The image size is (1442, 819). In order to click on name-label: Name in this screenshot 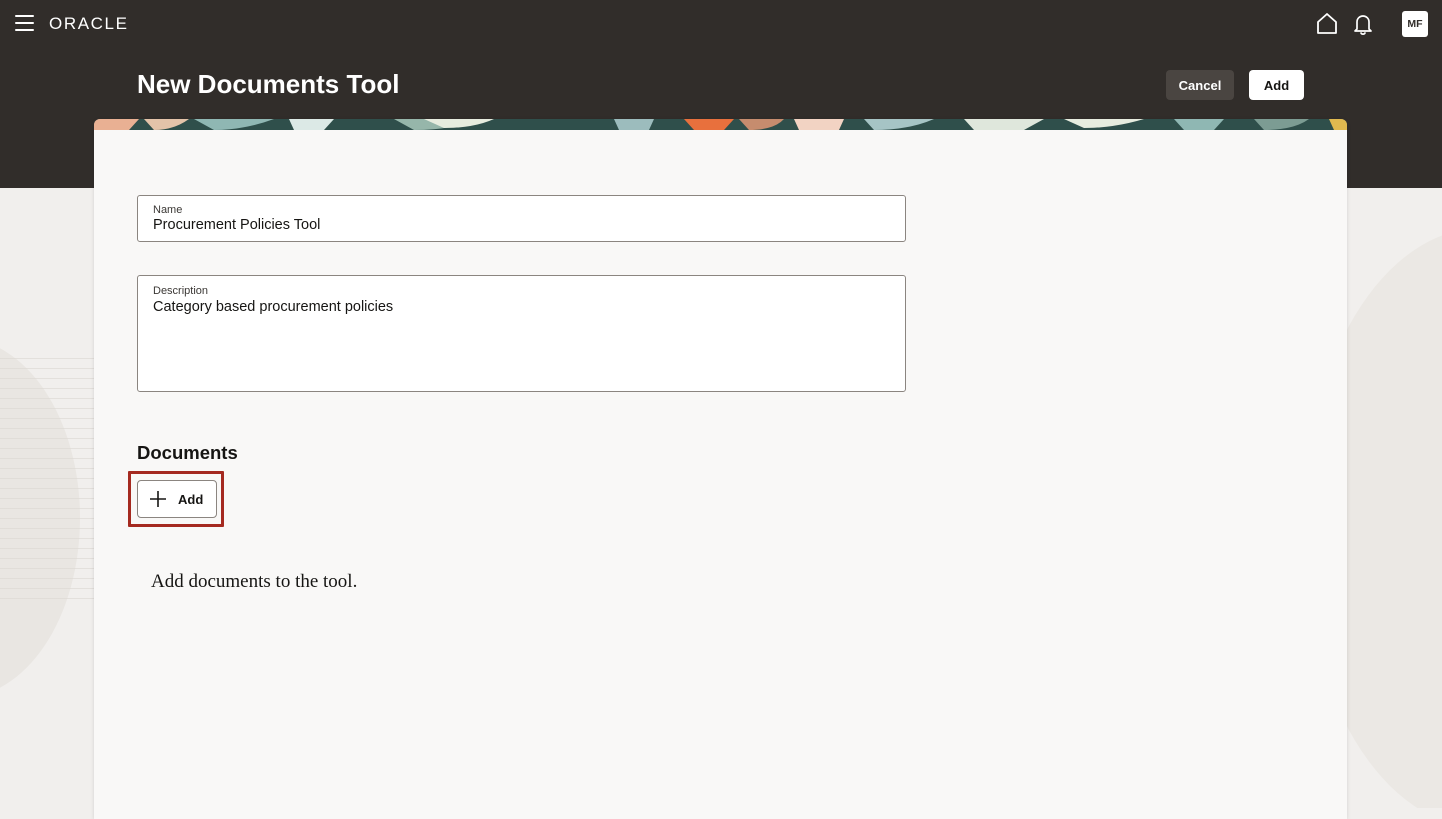, I will do `click(168, 210)`.